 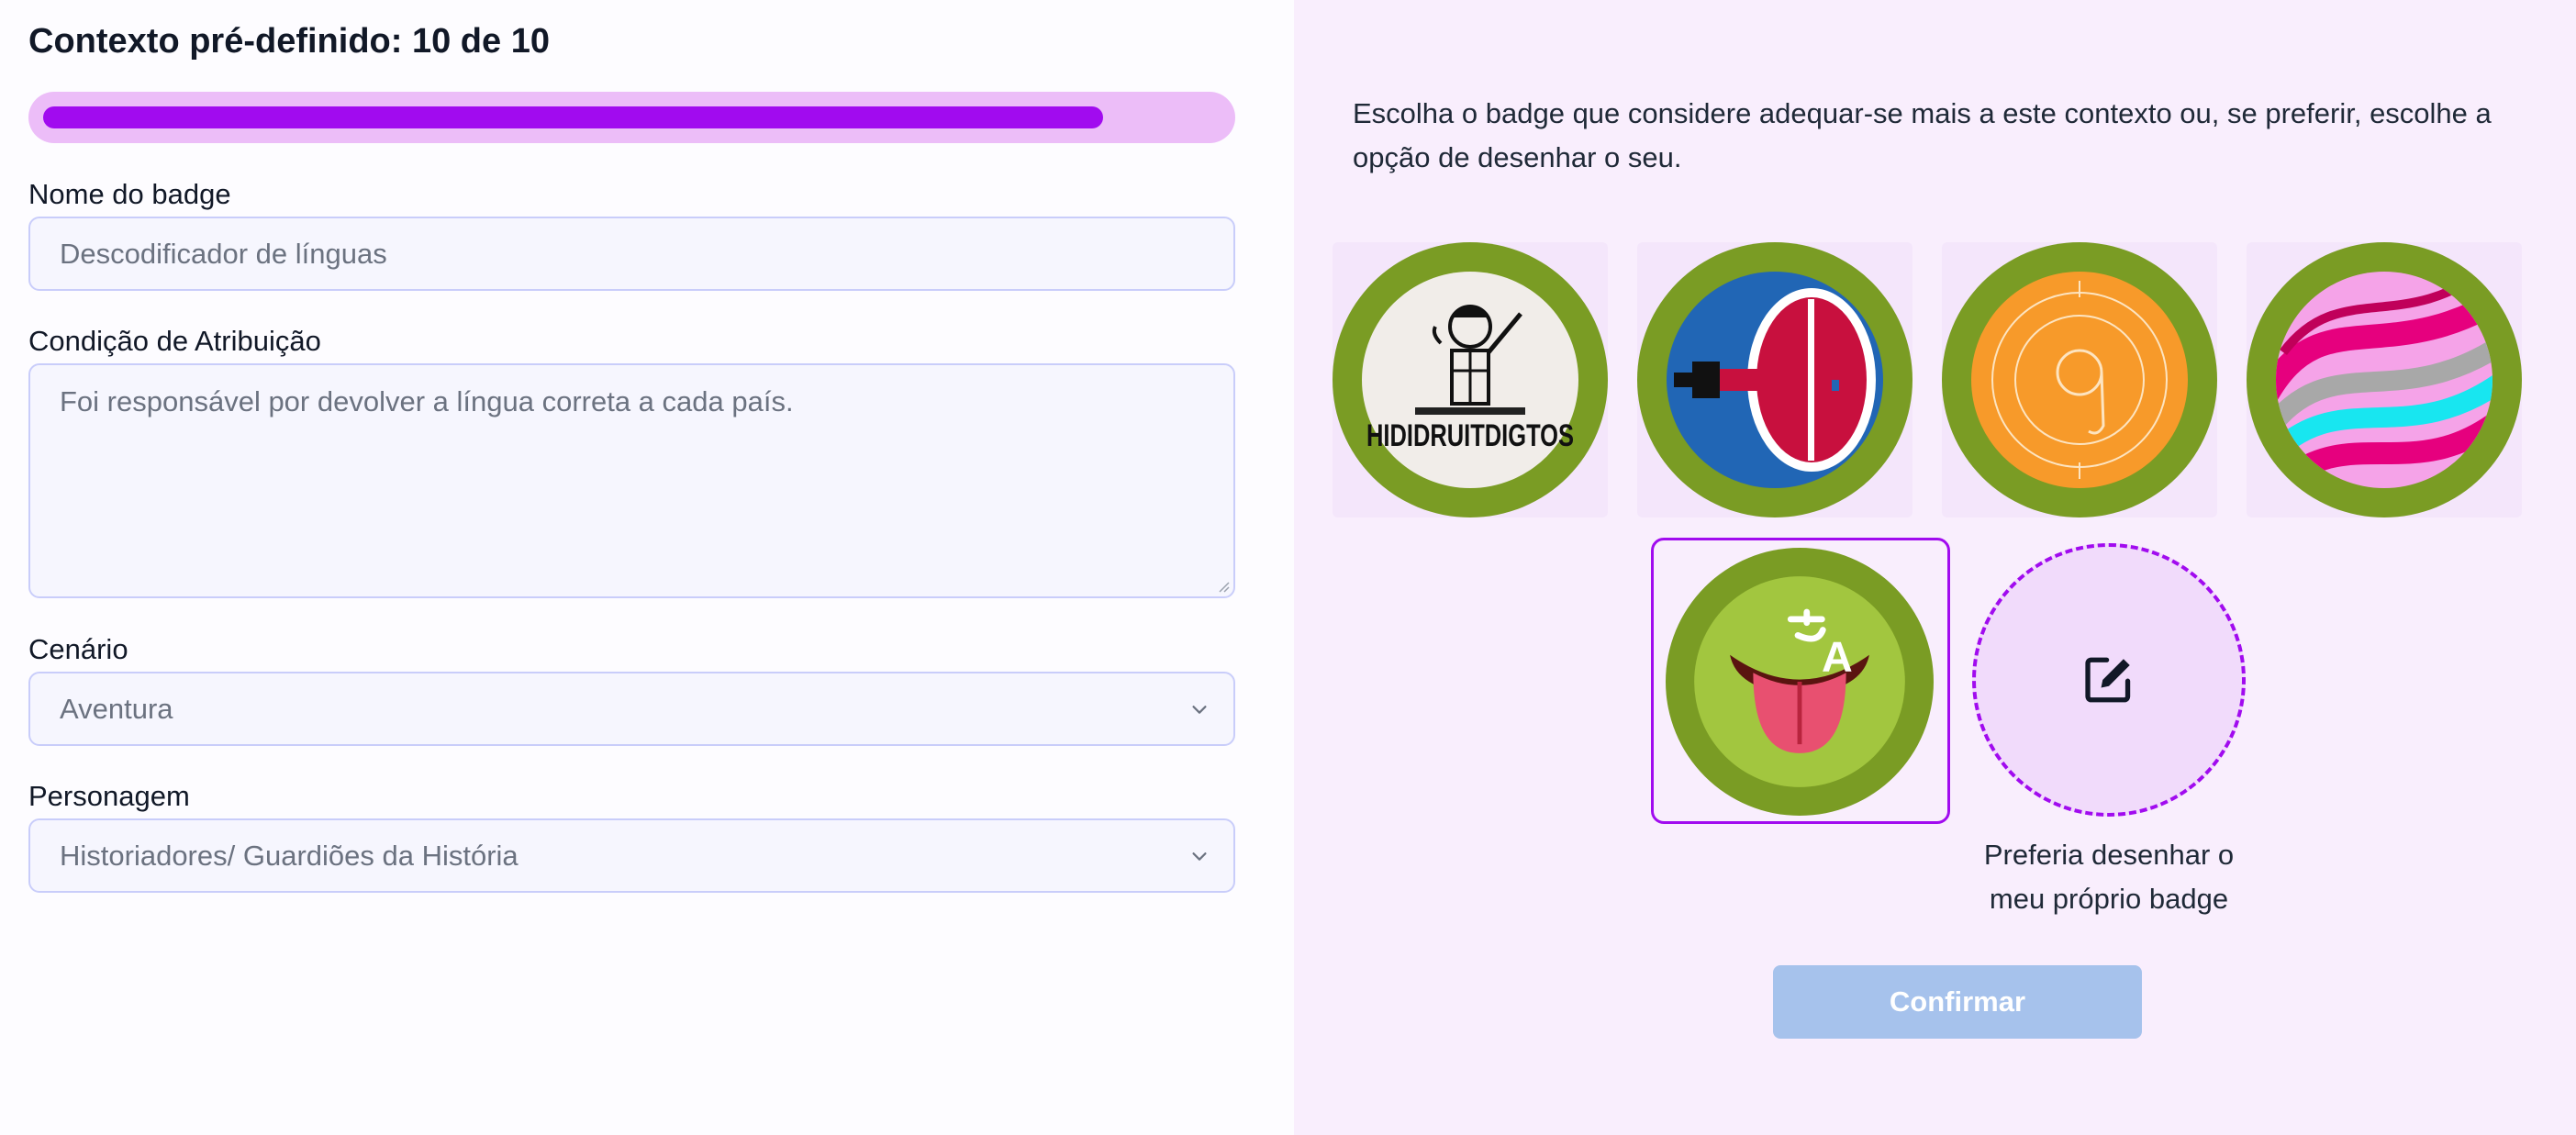 What do you see at coordinates (129, 194) in the screenshot?
I see `badge-name-label: Nome do badge` at bounding box center [129, 194].